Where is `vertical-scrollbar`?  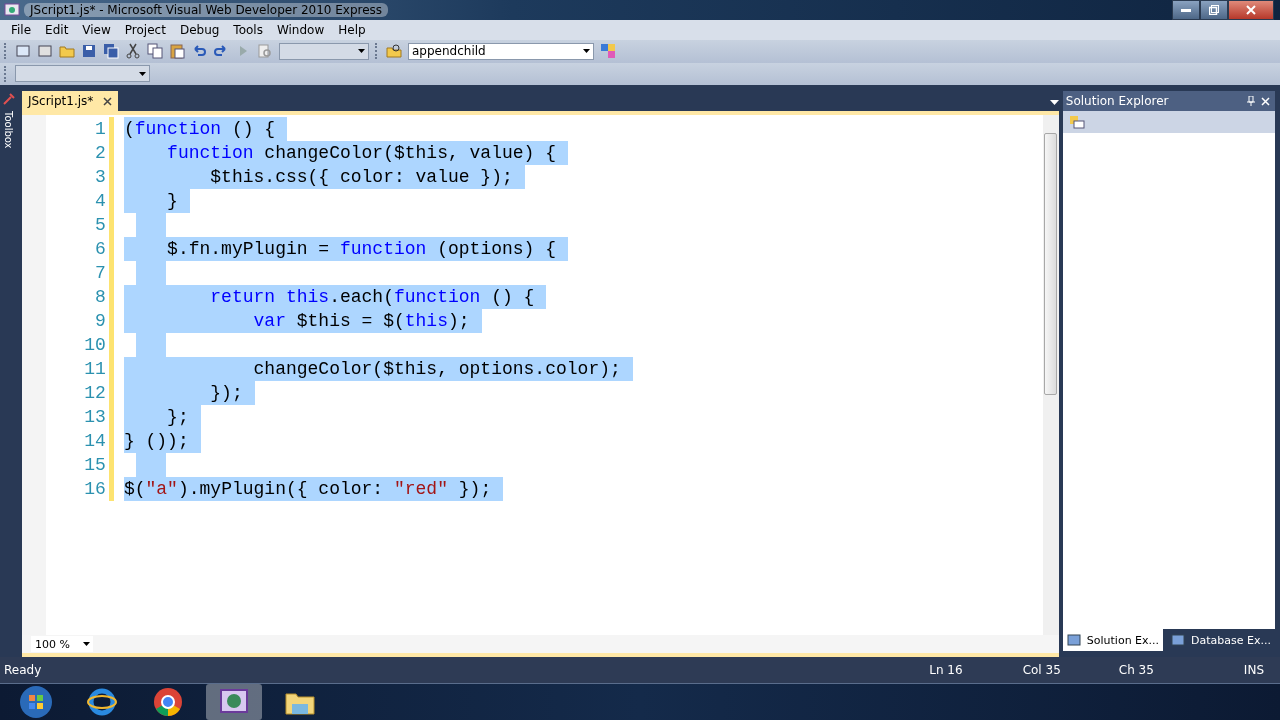 vertical-scrollbar is located at coordinates (1050, 375).